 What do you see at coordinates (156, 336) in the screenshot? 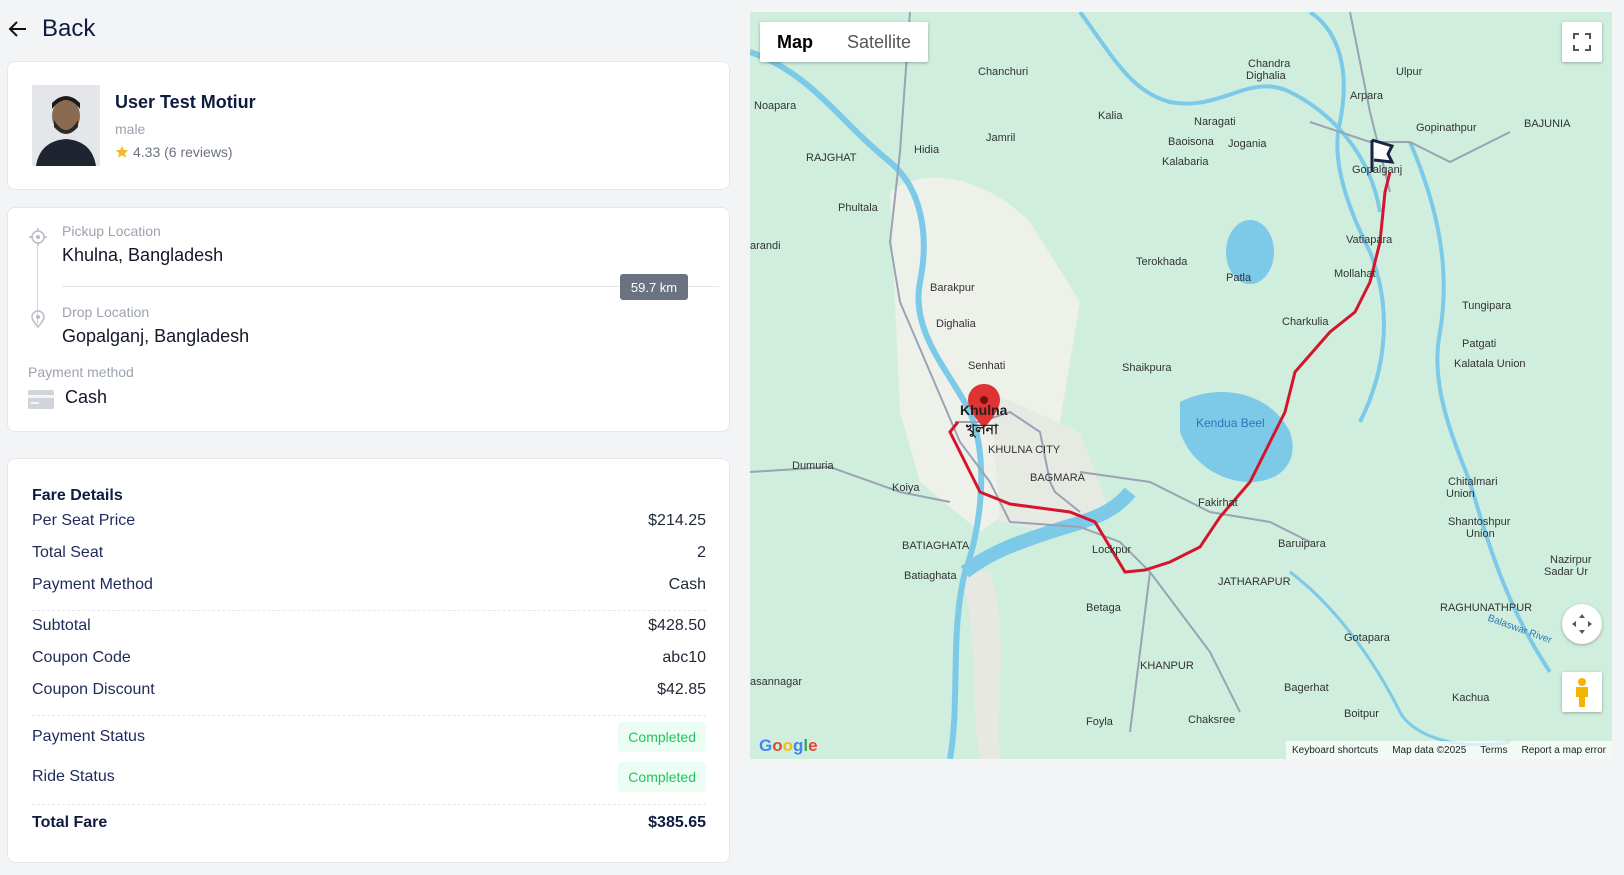
I see `drop-value: Gopalganj, Bangladesh` at bounding box center [156, 336].